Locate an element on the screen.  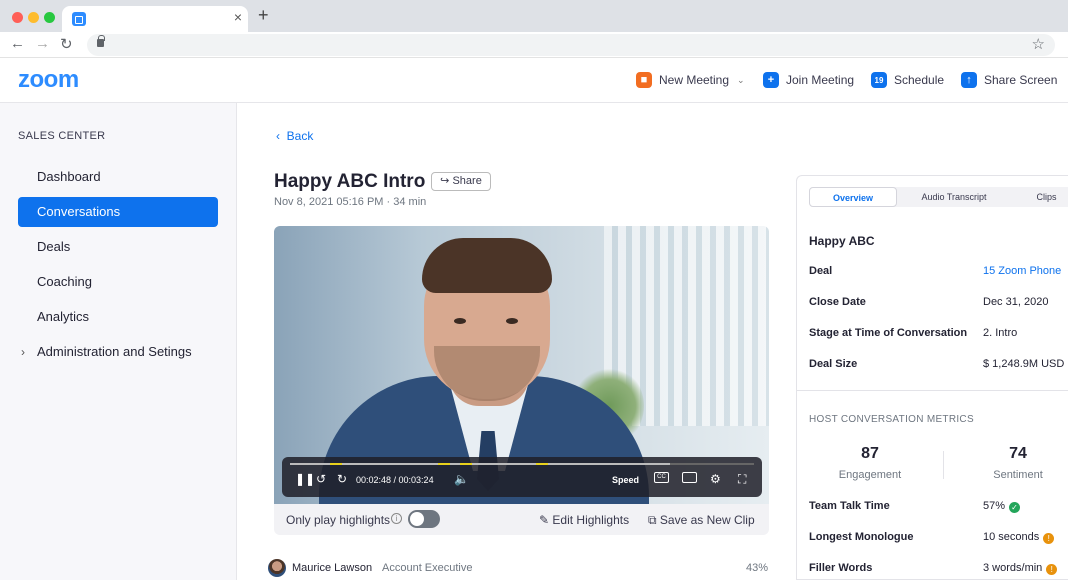
close-tab-icon: × is located at coordinates (238, 17).